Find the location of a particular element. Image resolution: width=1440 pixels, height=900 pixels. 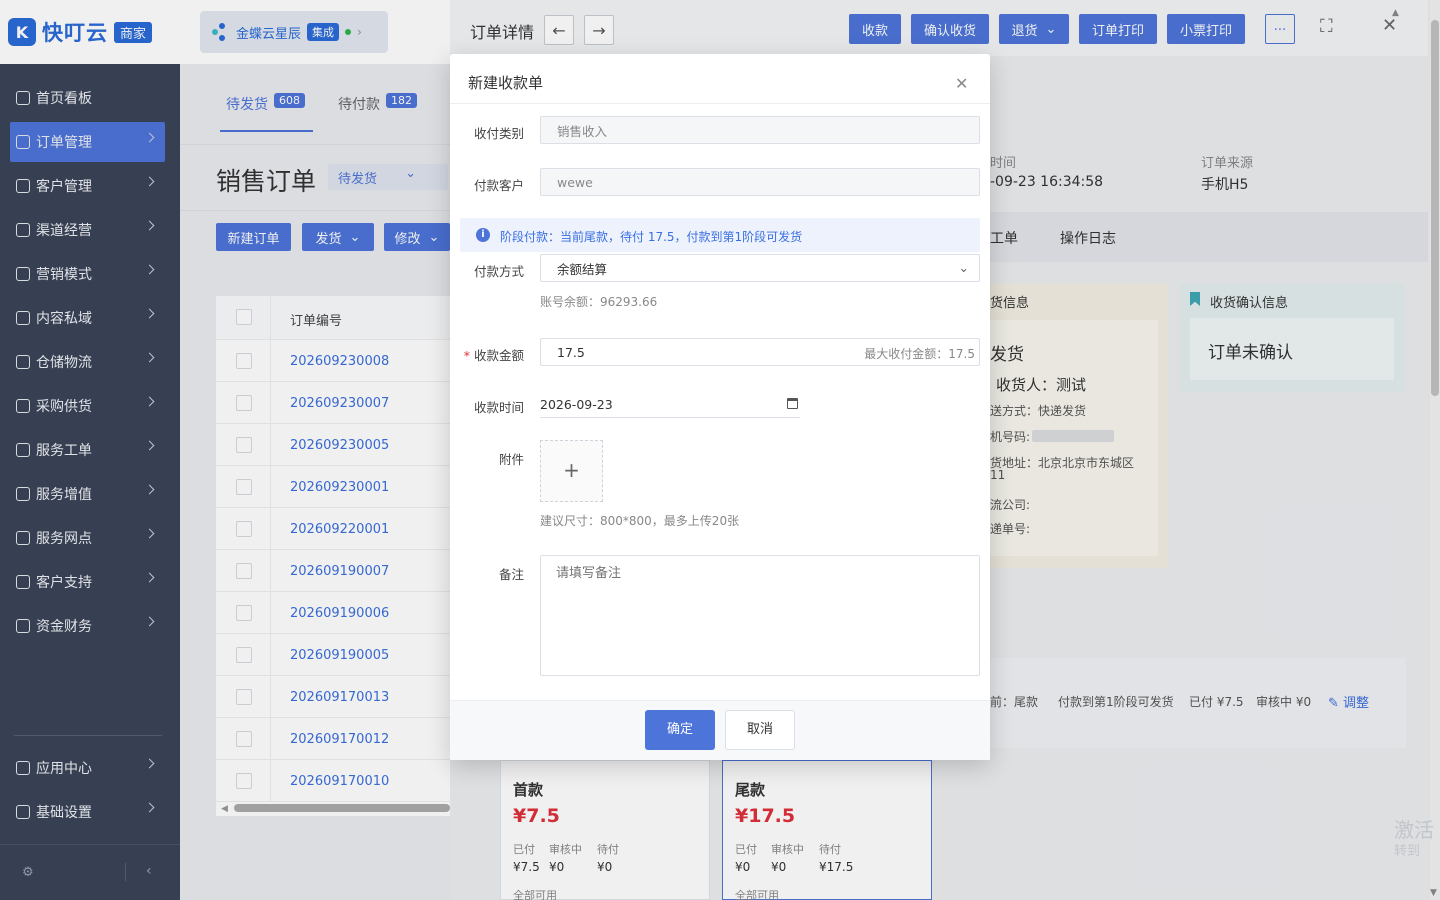

amount-label: * 收款金额 is located at coordinates (493, 355).